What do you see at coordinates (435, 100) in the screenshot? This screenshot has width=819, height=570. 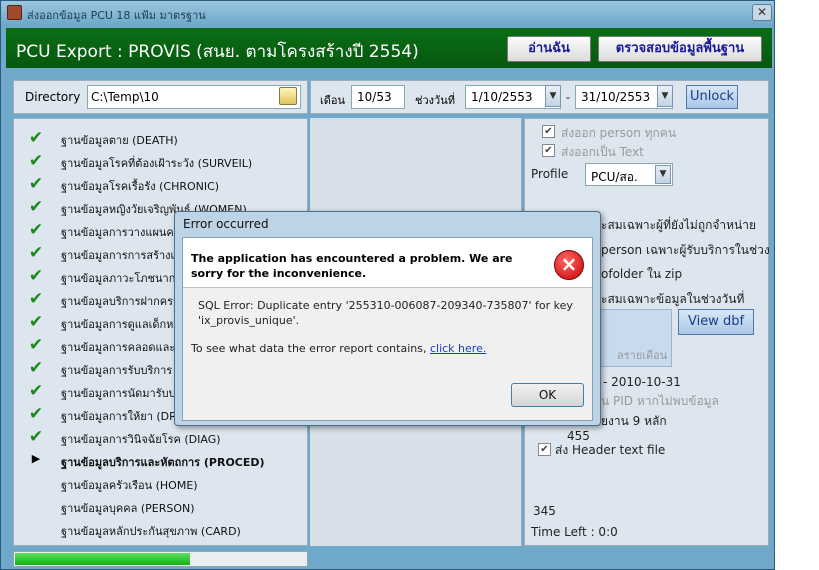 I see `date-range-label: ช่วงวันที่` at bounding box center [435, 100].